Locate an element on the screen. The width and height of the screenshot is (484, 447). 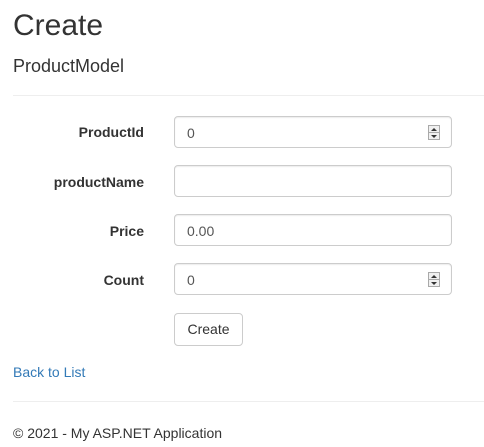
footer-divider is located at coordinates (248, 401).